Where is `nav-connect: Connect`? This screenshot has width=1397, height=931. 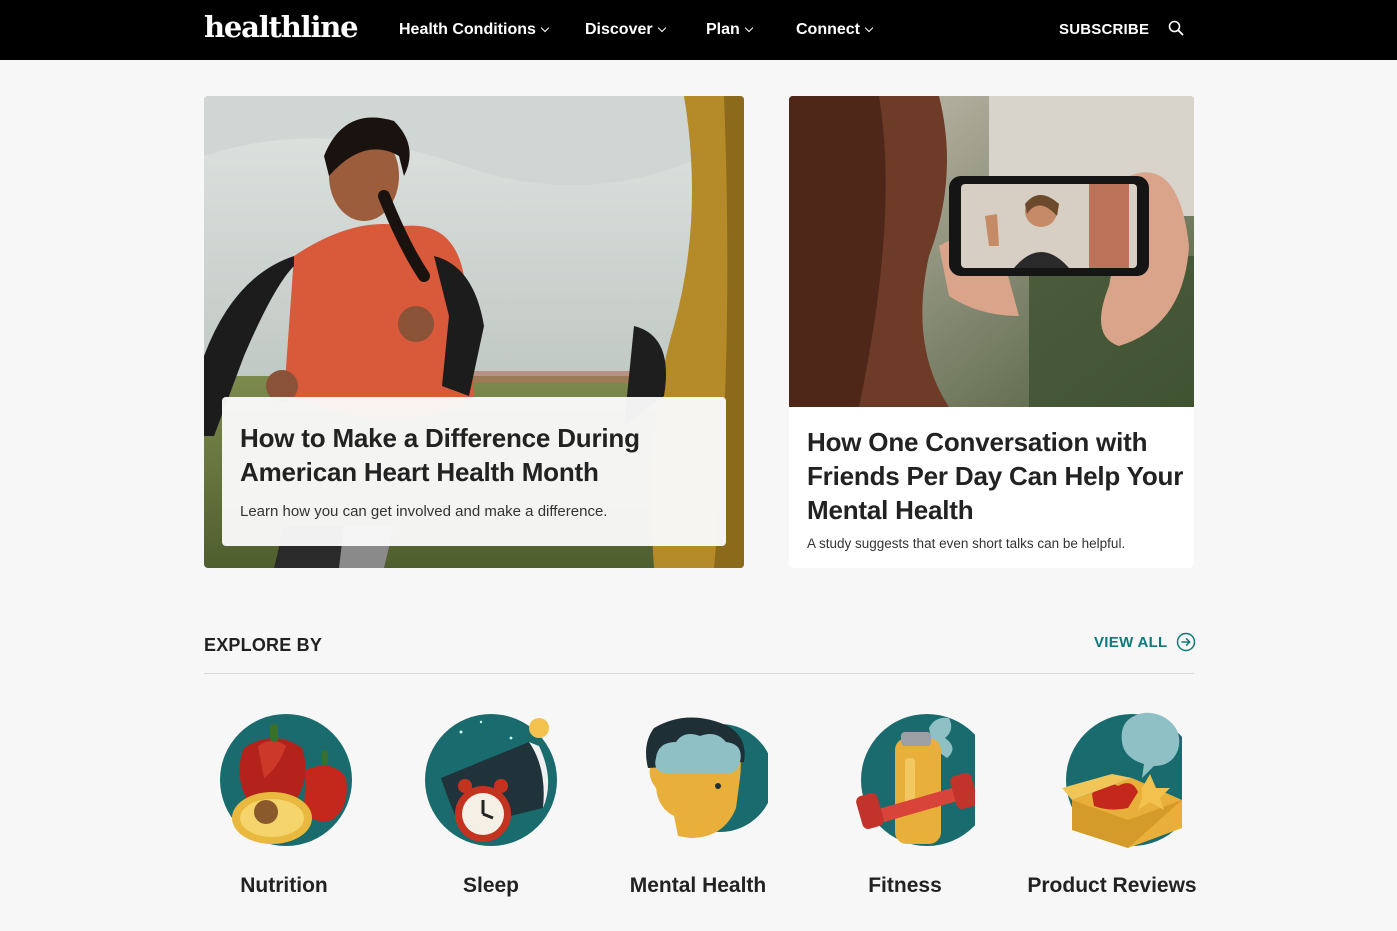 nav-connect: Connect is located at coordinates (835, 30).